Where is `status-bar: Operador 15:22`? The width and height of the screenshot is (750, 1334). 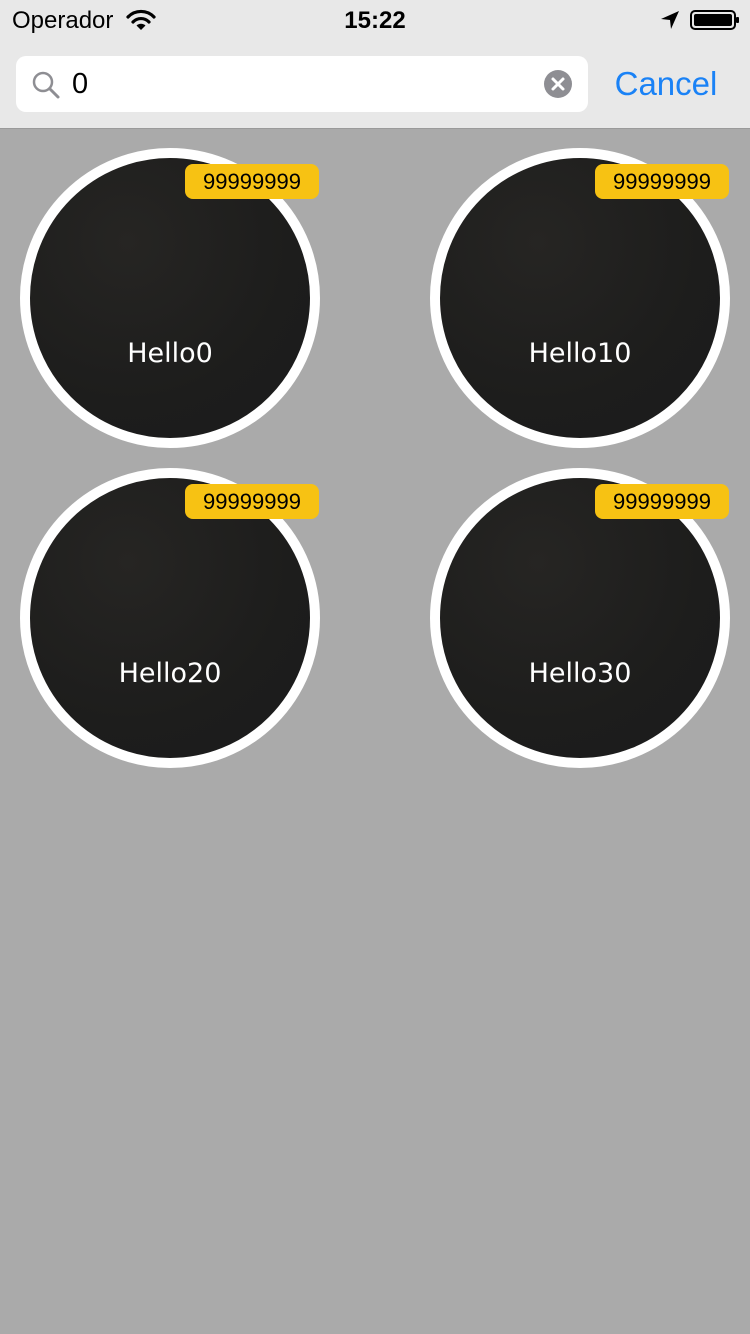 status-bar: Operador 15:22 is located at coordinates (375, 20).